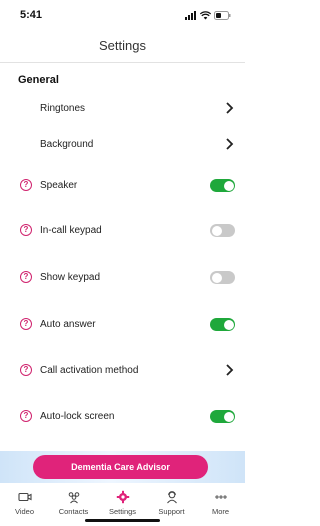  Describe the element at coordinates (122, 520) in the screenshot. I see `home-indicator` at that location.